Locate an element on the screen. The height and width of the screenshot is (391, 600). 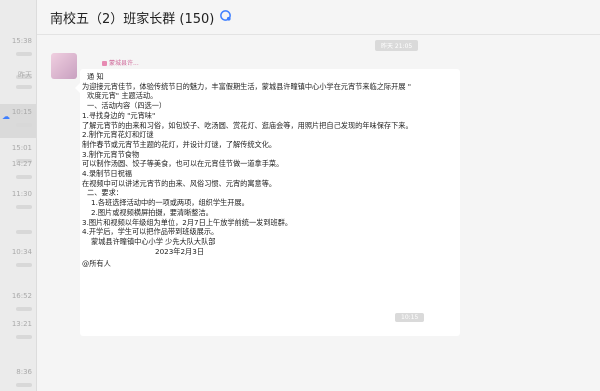
chat-header: 南校五（2）班家长群 (150) is located at coordinates (318, 17).